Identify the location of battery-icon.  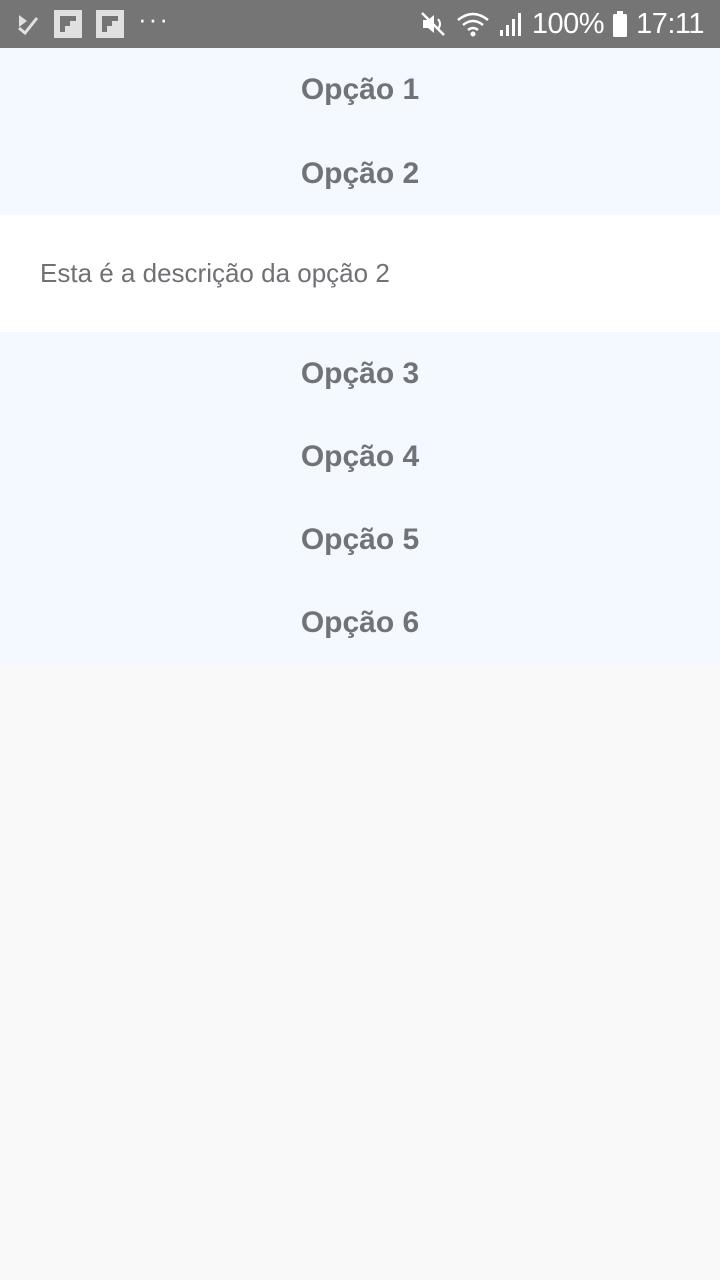
(620, 24).